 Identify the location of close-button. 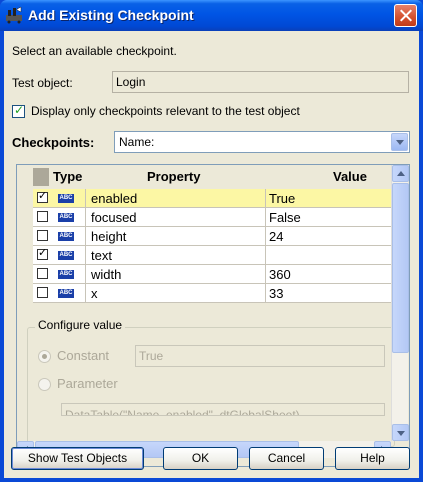
(405, 15).